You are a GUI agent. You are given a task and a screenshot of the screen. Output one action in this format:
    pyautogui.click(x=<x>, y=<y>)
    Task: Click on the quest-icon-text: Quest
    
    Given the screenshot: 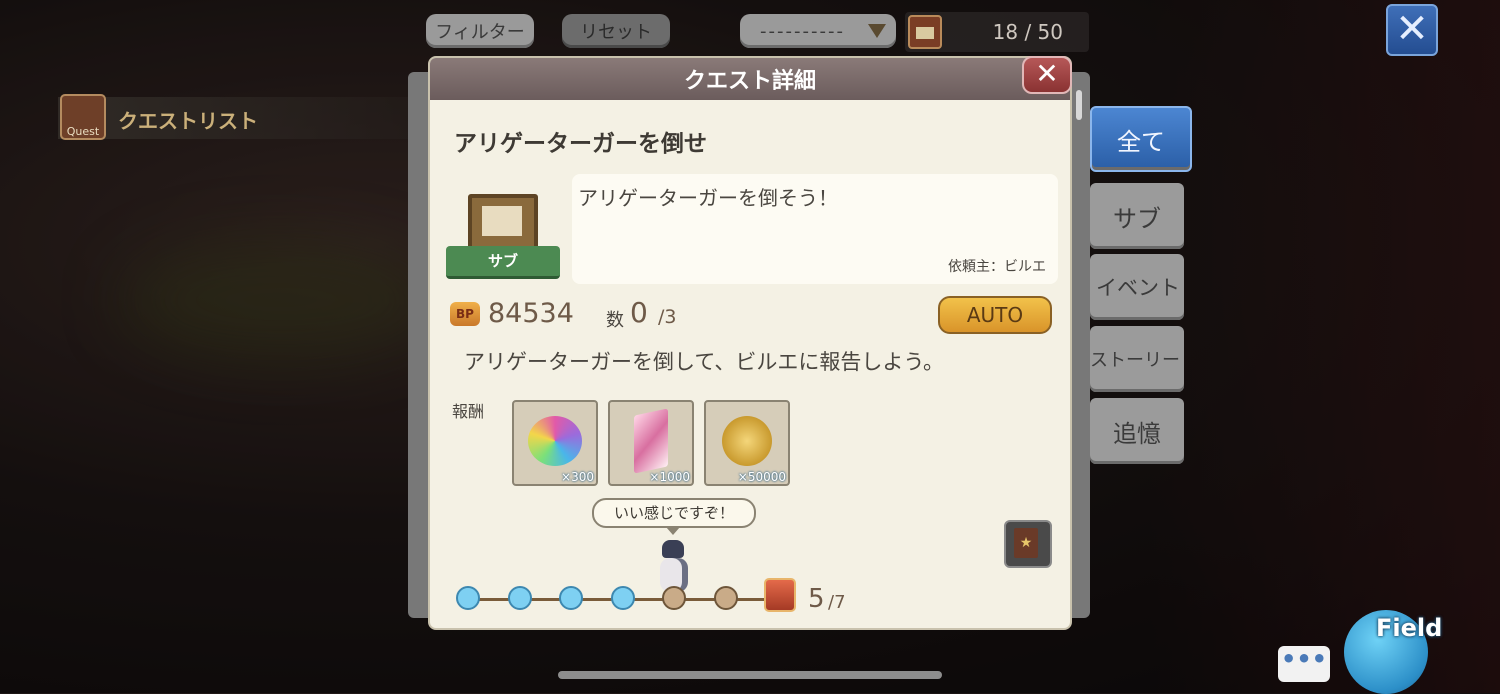 What is the action you would take?
    pyautogui.click(x=83, y=131)
    